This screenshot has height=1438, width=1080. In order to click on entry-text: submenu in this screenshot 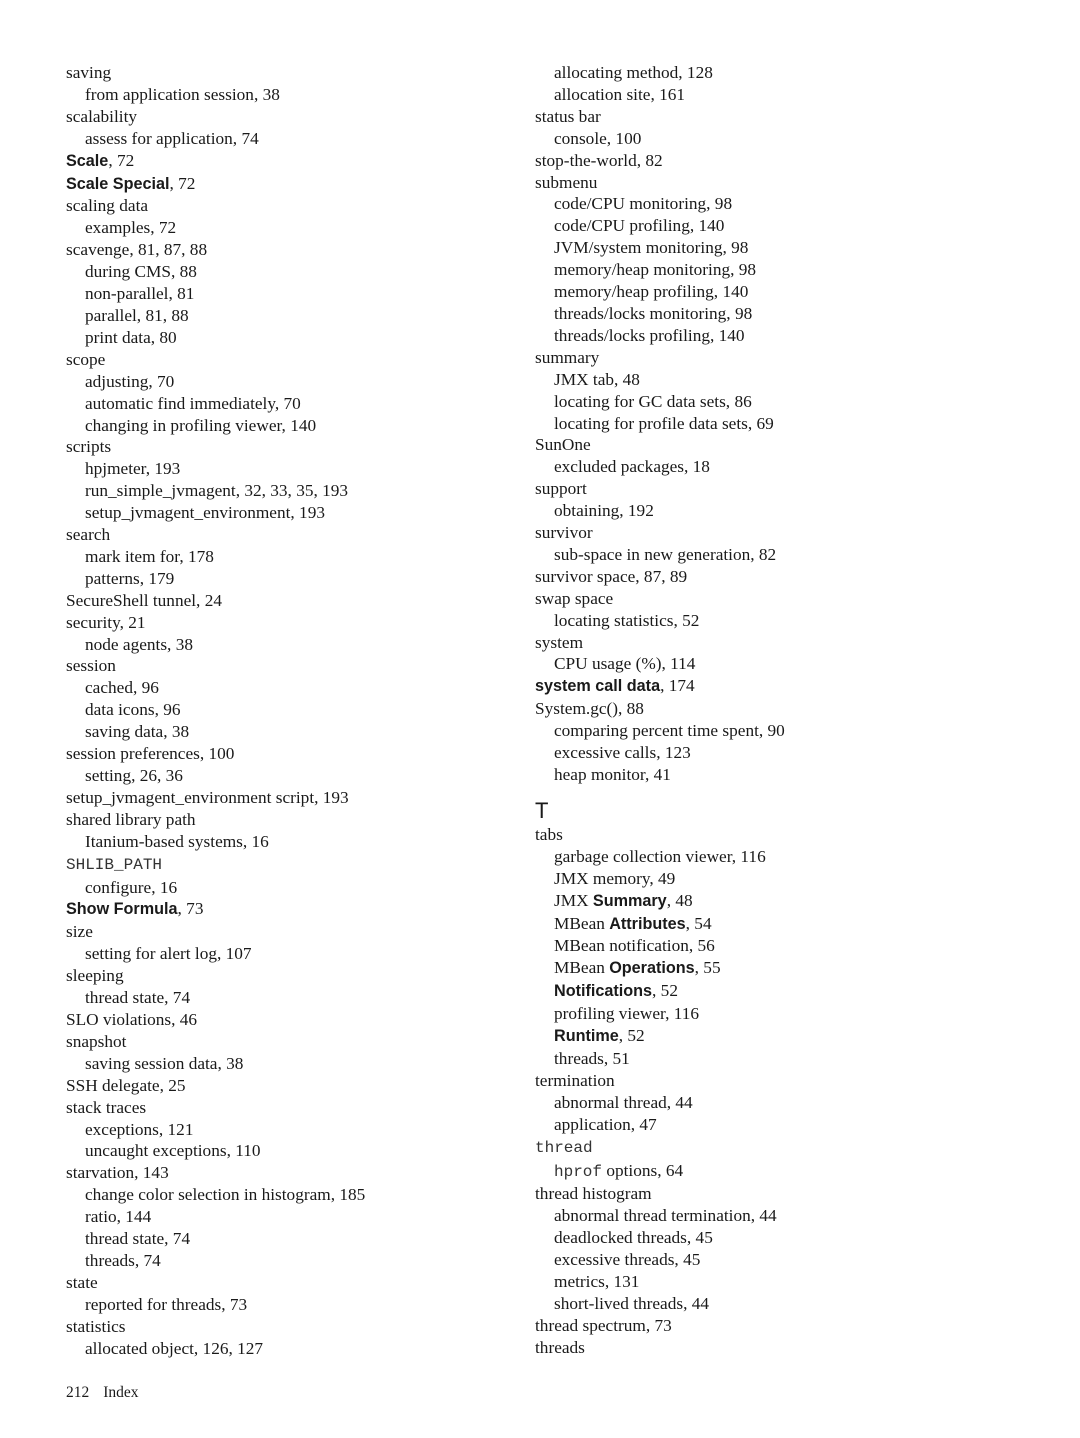, I will do `click(566, 182)`.